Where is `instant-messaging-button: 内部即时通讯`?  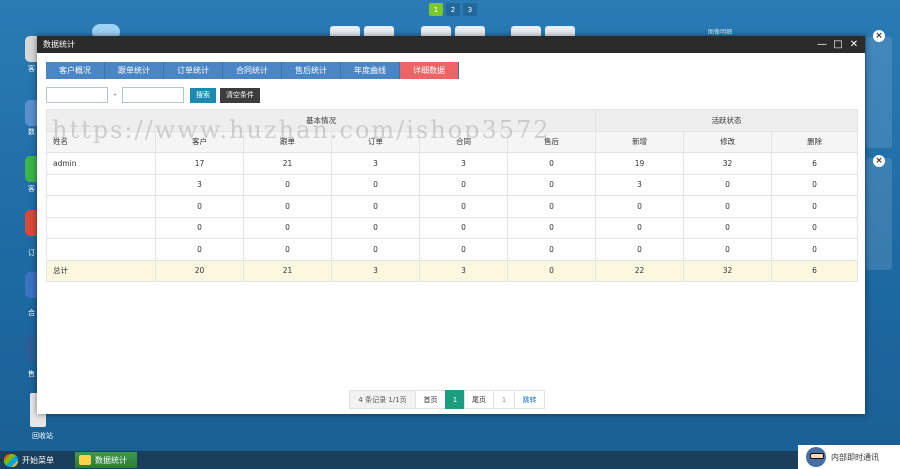 instant-messaging-button: 内部即时通讯 is located at coordinates (849, 457).